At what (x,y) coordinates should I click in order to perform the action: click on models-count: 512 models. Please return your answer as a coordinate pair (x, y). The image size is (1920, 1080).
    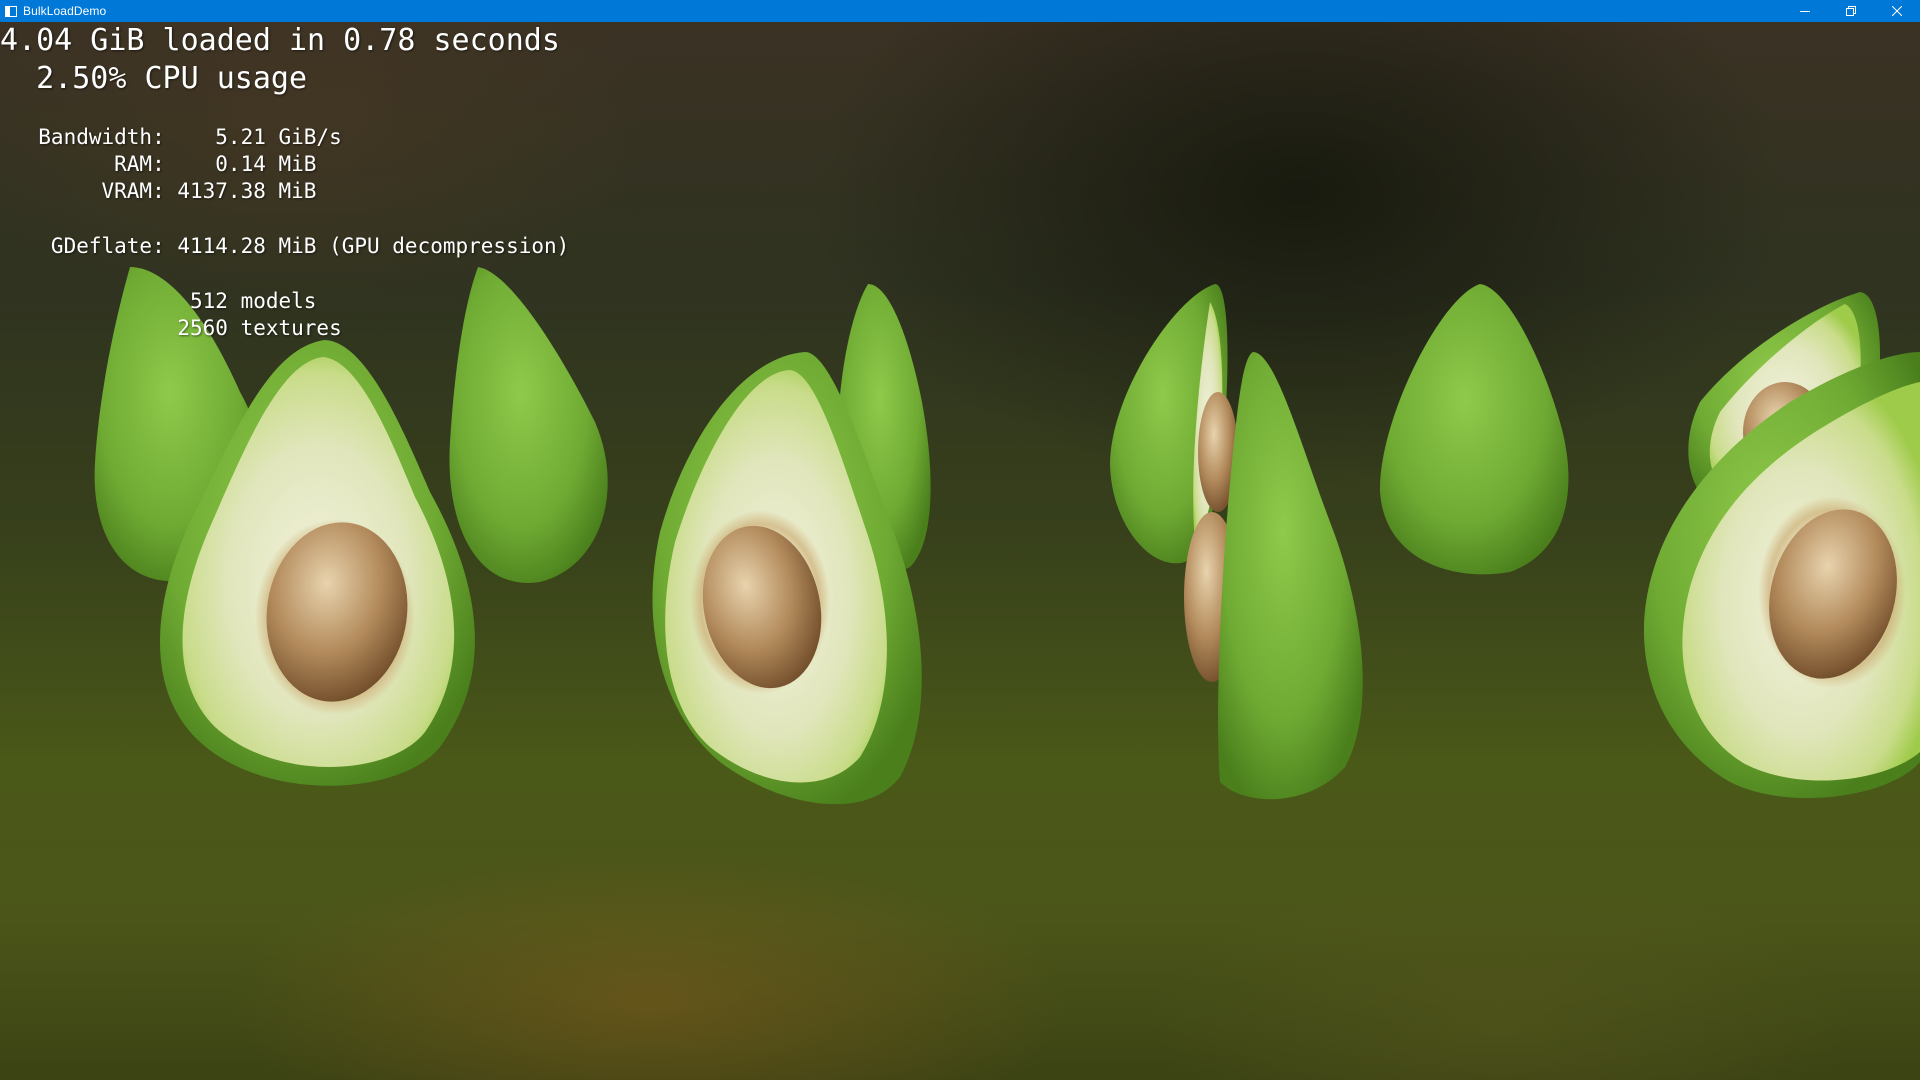
    Looking at the image, I should click on (165, 301).